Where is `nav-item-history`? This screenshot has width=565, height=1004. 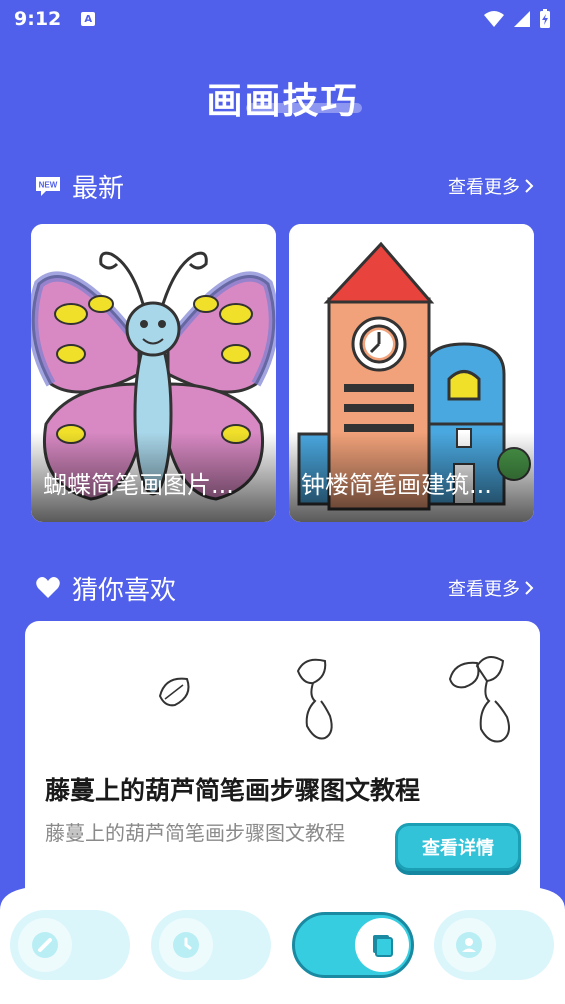 nav-item-history is located at coordinates (211, 945).